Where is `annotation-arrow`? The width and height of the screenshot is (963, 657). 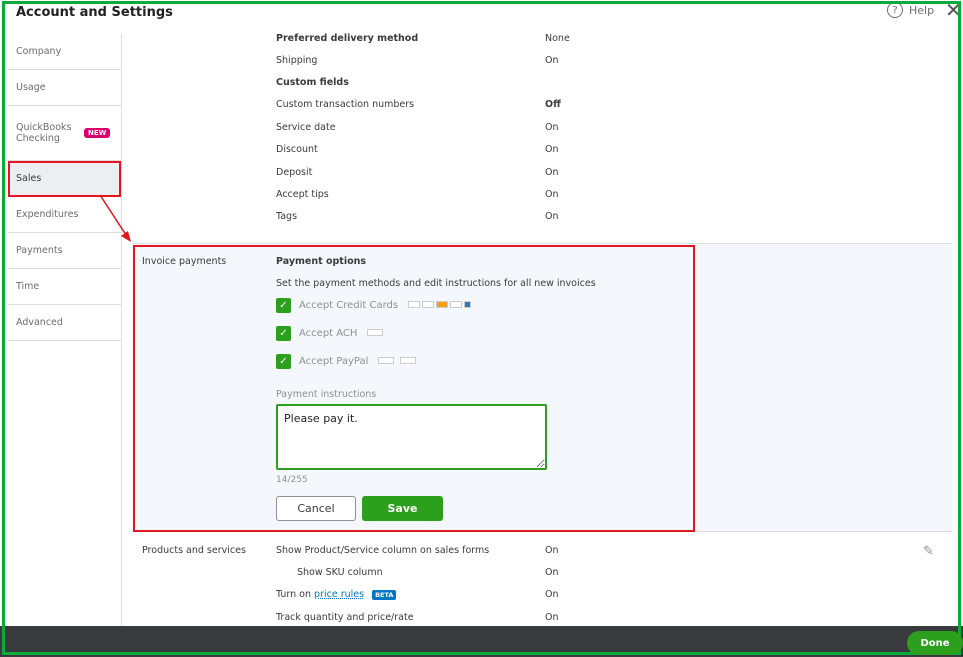 annotation-arrow is located at coordinates (115, 218).